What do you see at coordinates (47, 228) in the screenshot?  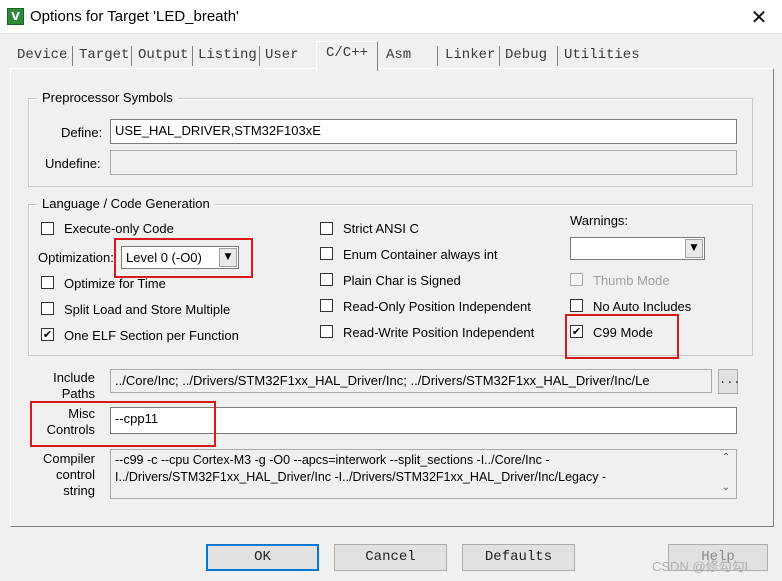 I see `execute-only-checkbox` at bounding box center [47, 228].